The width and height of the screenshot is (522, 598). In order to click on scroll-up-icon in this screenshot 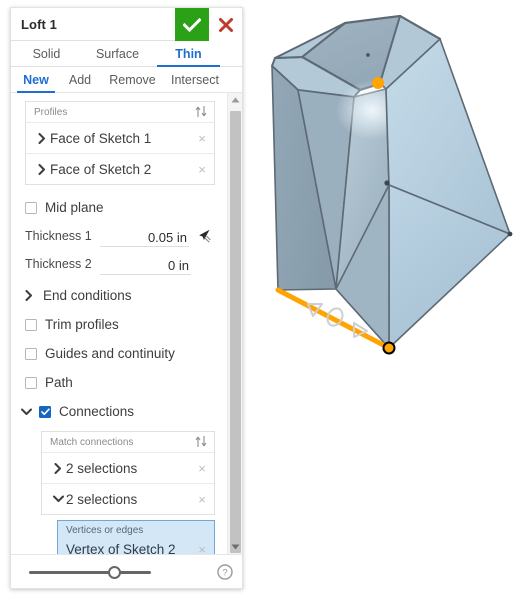, I will do `click(235, 100)`.